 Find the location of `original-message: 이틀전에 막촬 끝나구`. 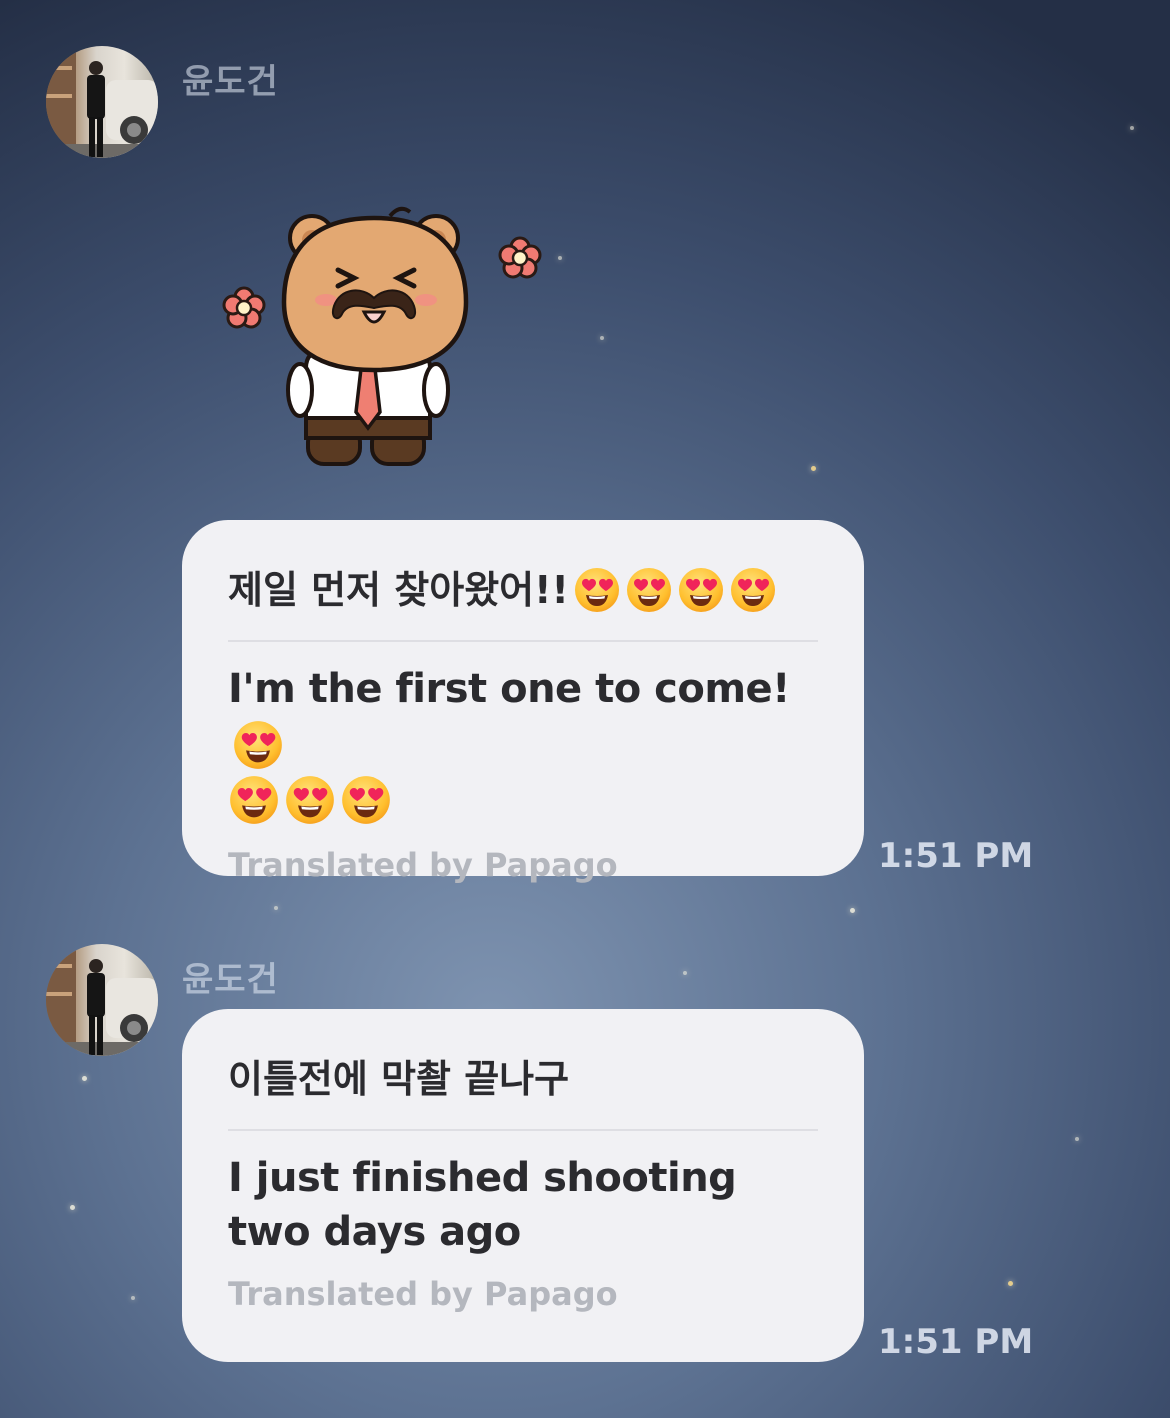

original-message: 이틀전에 막촬 끝나구 is located at coordinates (523, 1079).